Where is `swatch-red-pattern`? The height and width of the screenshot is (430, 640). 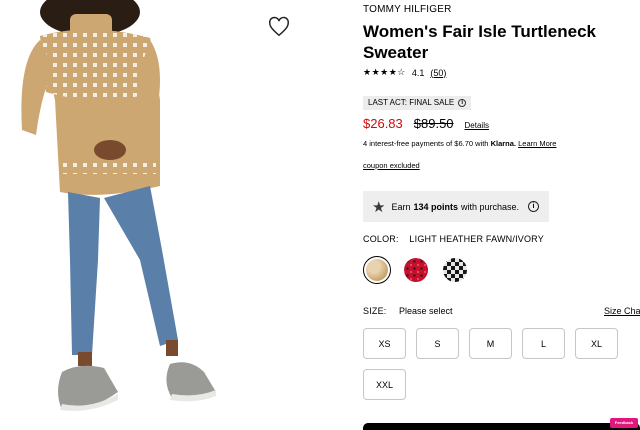 swatch-red-pattern is located at coordinates (416, 270).